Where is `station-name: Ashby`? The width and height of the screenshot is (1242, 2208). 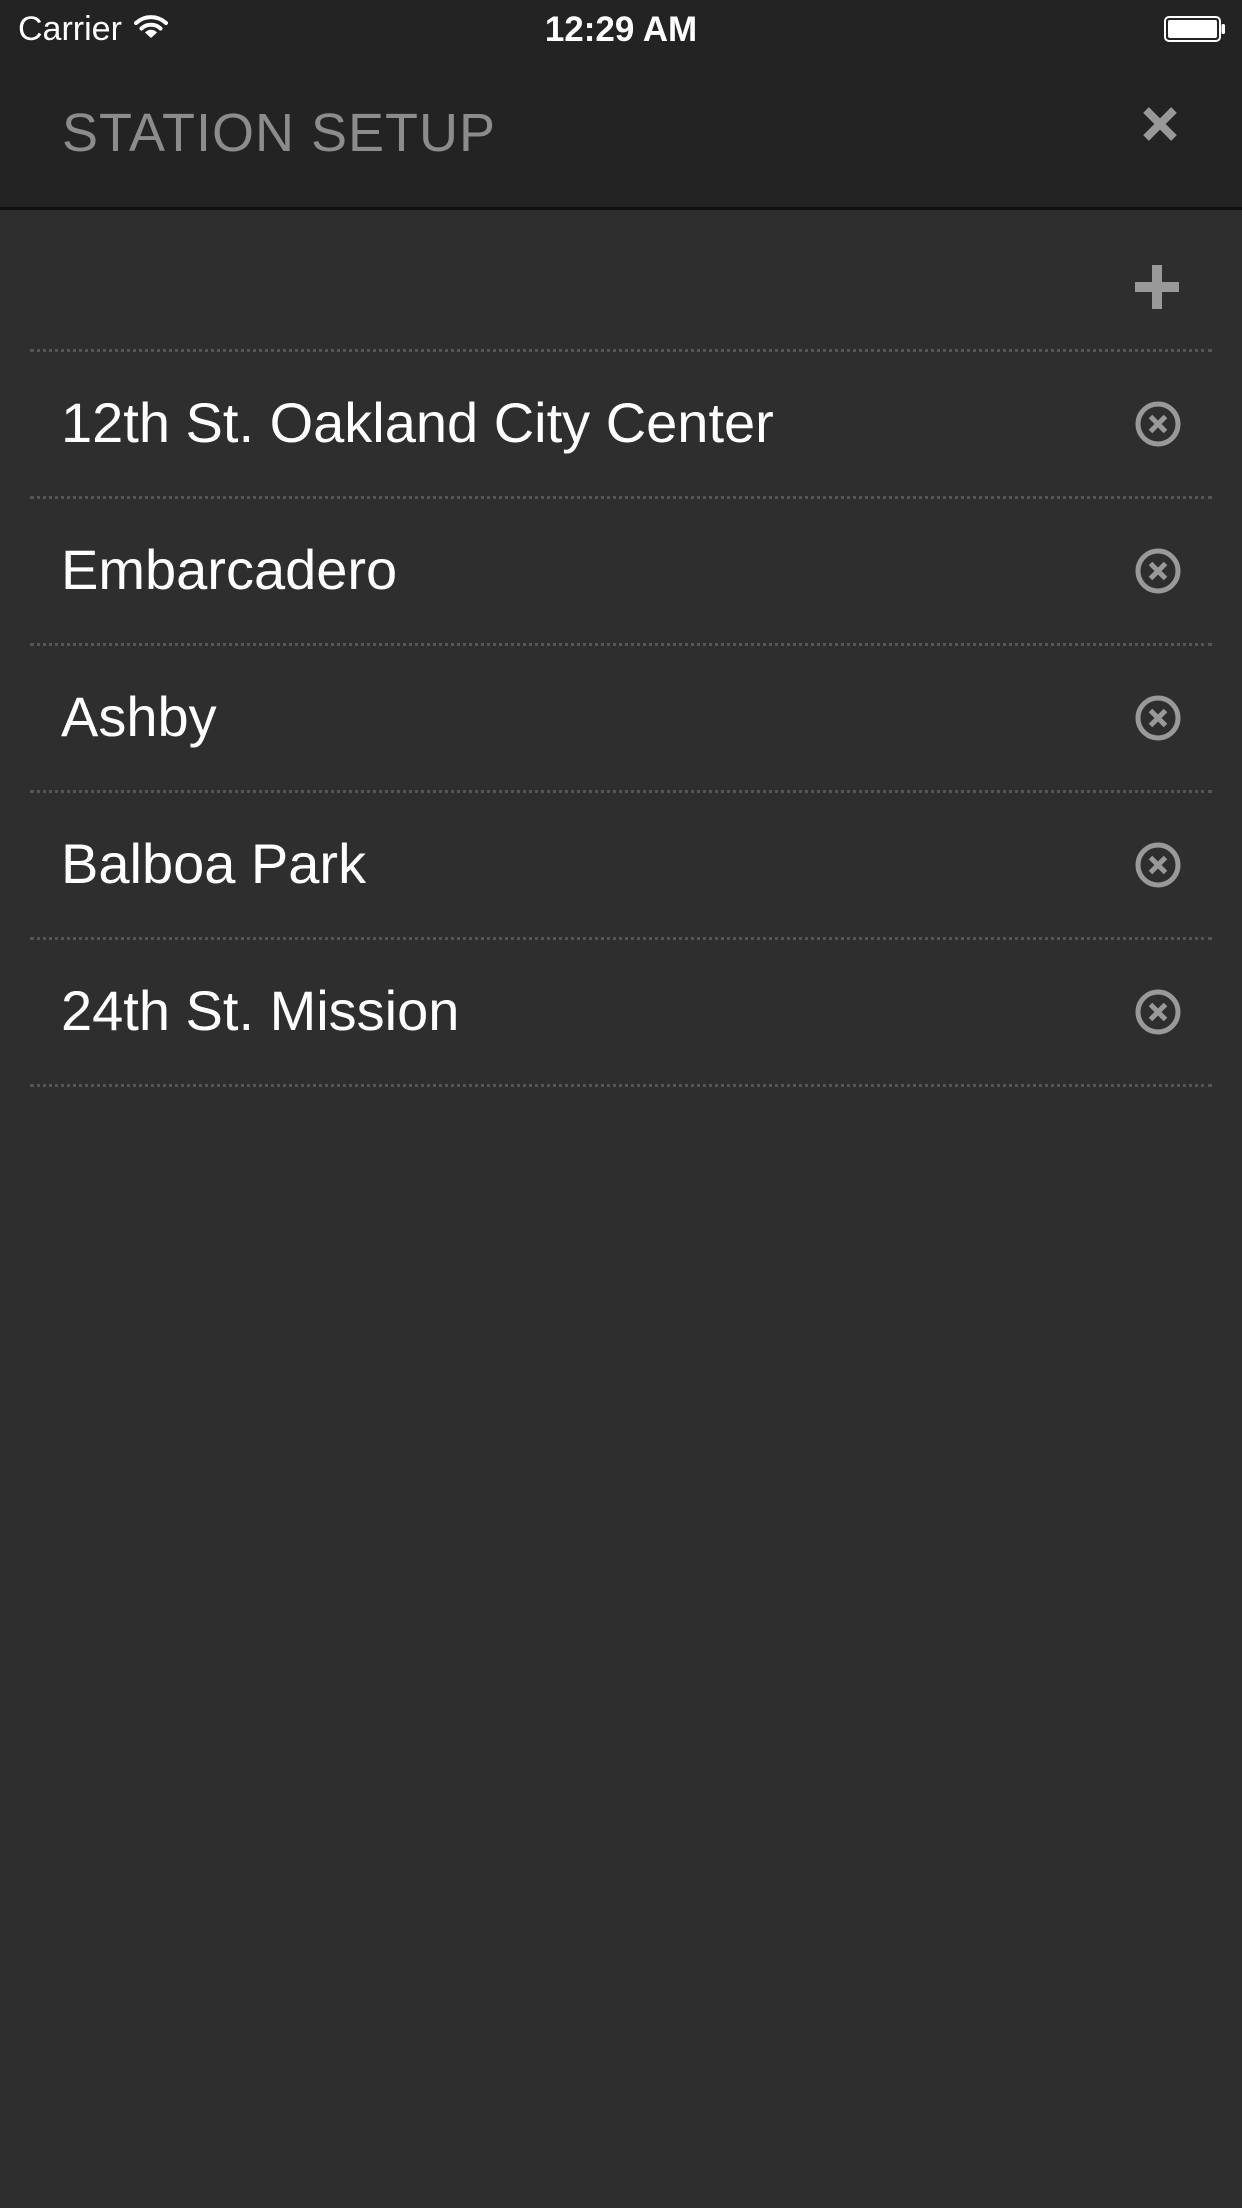 station-name: Ashby is located at coordinates (139, 716).